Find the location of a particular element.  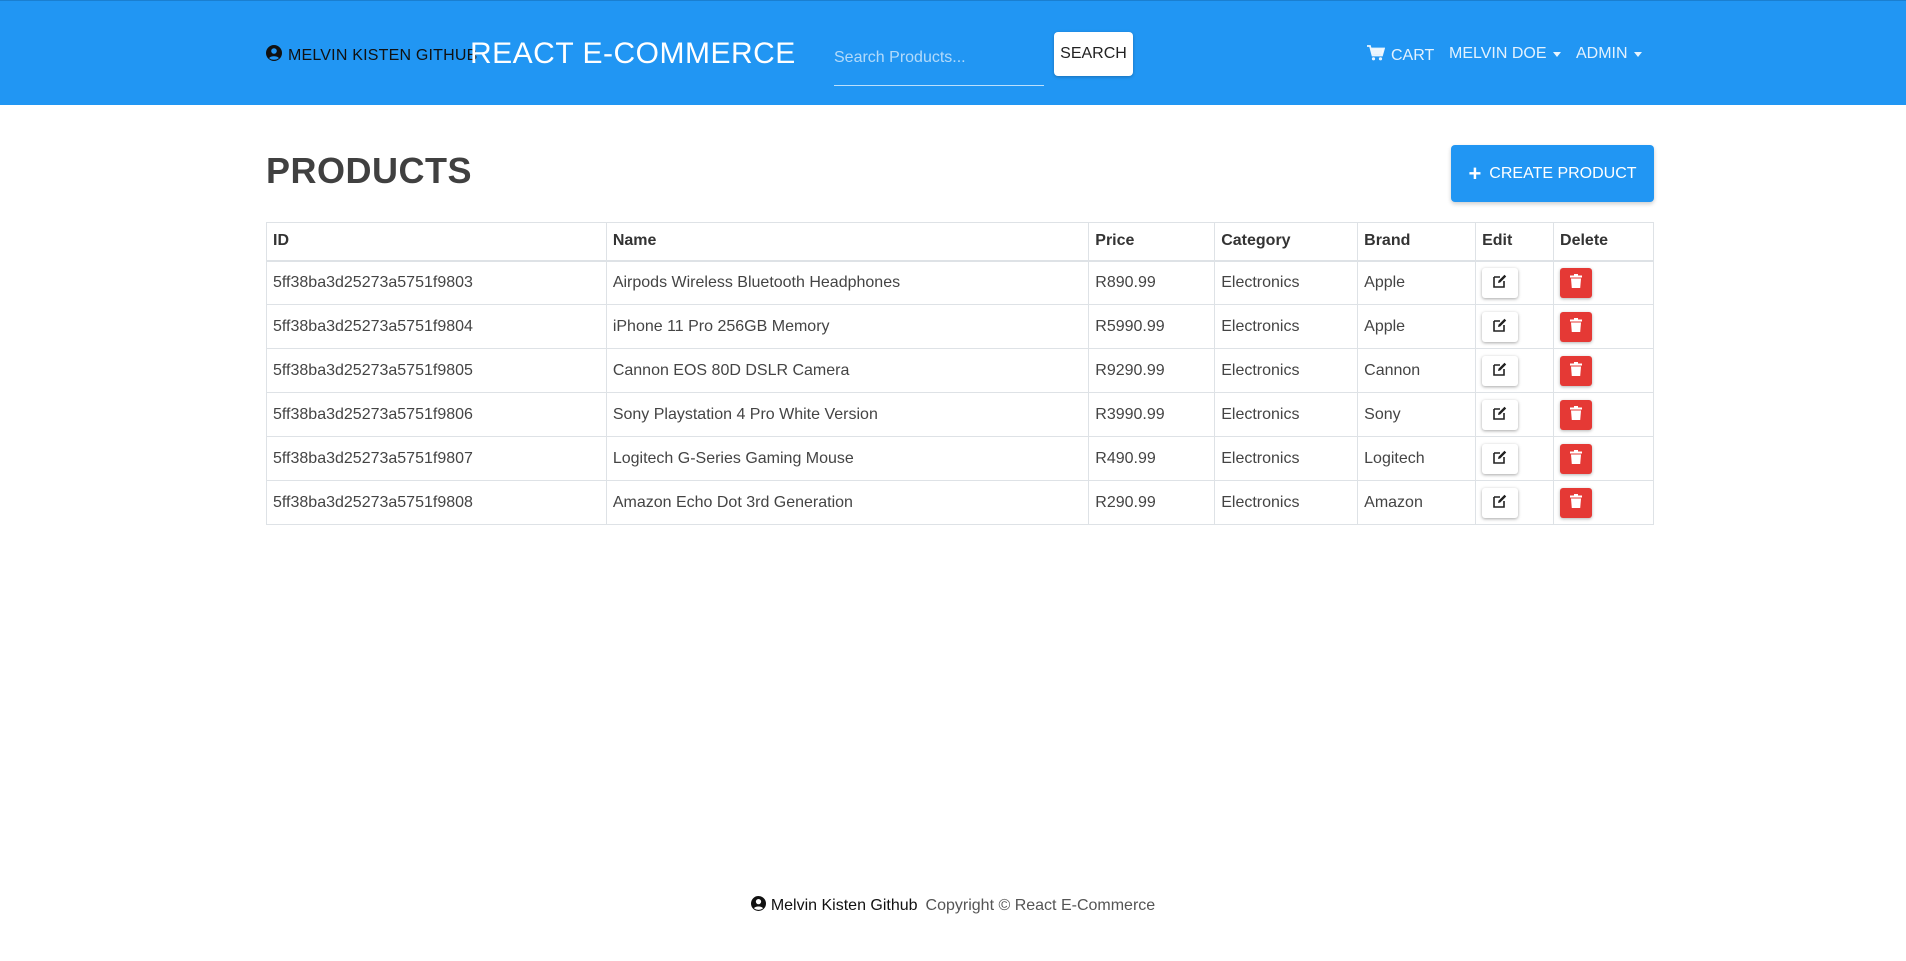

cell-id: 5ff38ba3d25273a5751f9804 is located at coordinates (436, 326).